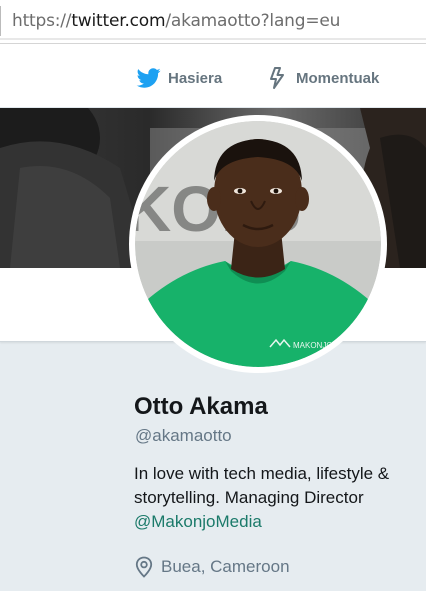 The width and height of the screenshot is (426, 591). What do you see at coordinates (183, 436) in the screenshot?
I see `profile-handle: @akamaotto` at bounding box center [183, 436].